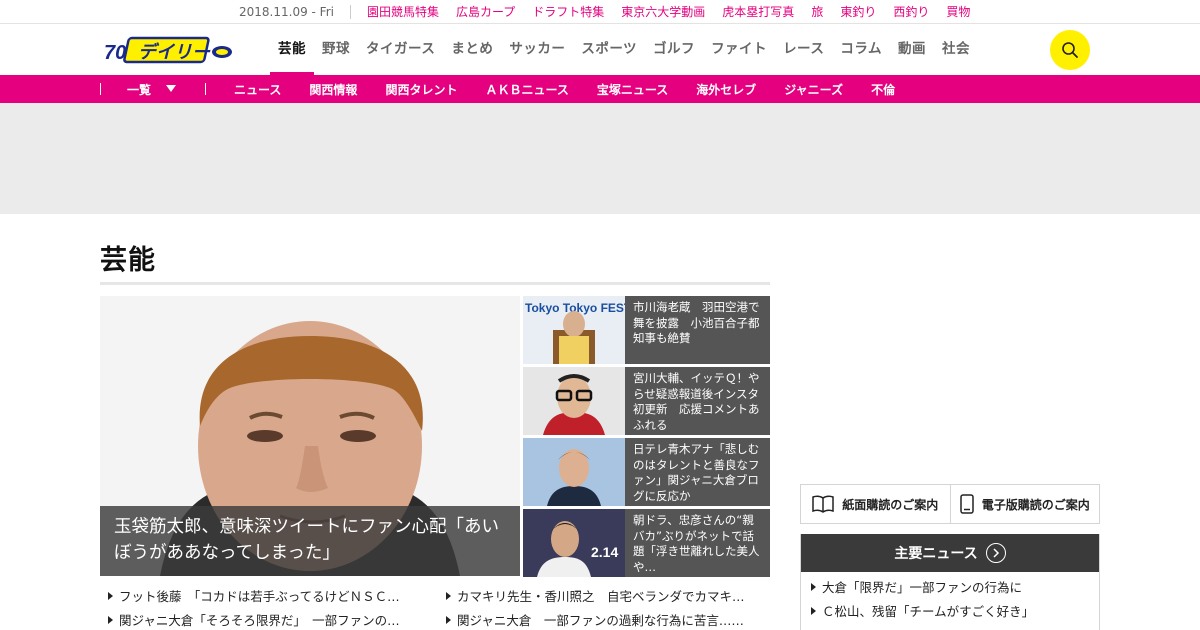 Image resolution: width=1200 pixels, height=630 pixels. I want to click on paper-subscription-button: 紙面購読のご案内, so click(875, 504).